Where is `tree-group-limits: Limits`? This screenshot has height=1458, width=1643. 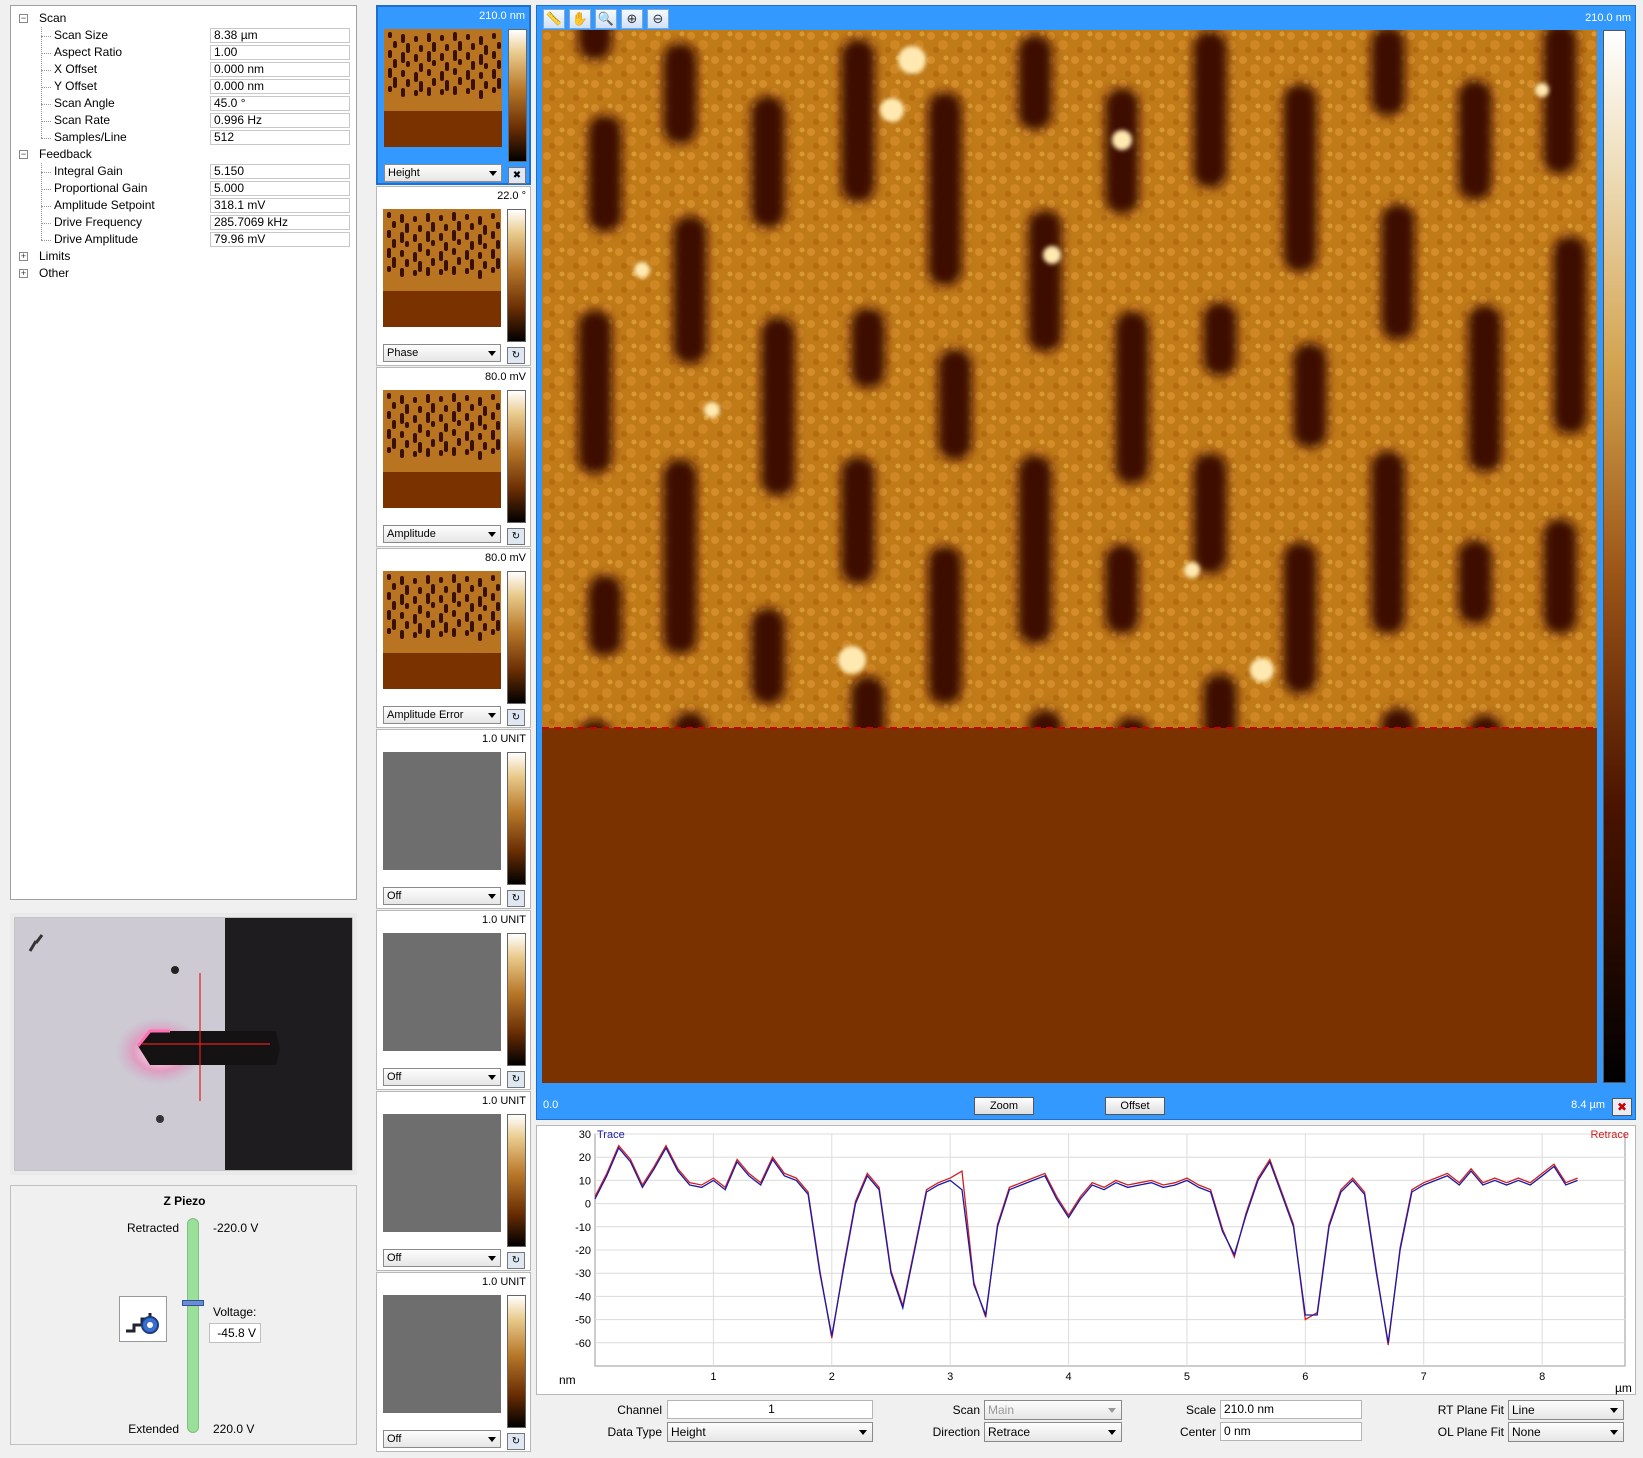
tree-group-limits: Limits is located at coordinates (54, 256).